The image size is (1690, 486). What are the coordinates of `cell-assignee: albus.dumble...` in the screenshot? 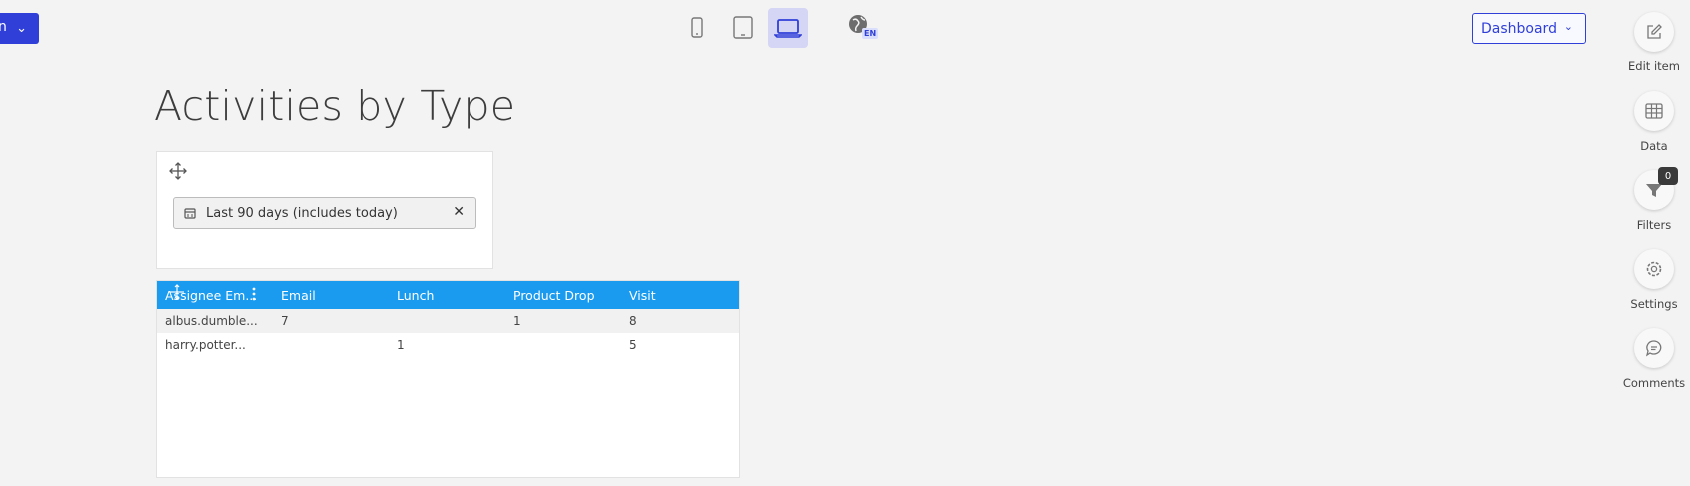 It's located at (211, 321).